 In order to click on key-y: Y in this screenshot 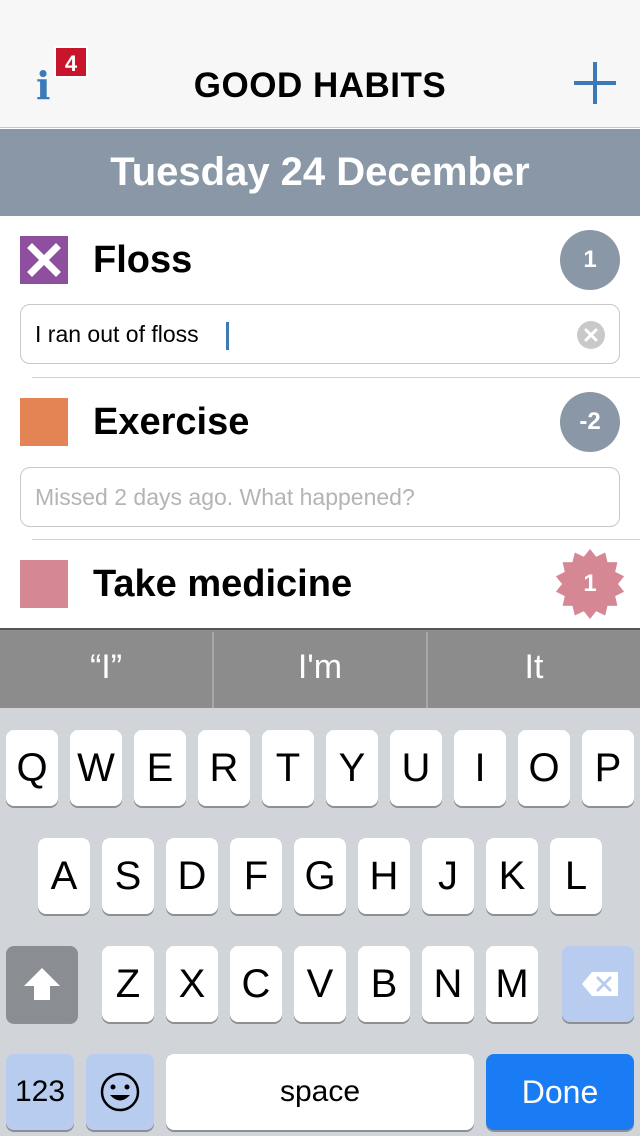, I will do `click(352, 768)`.